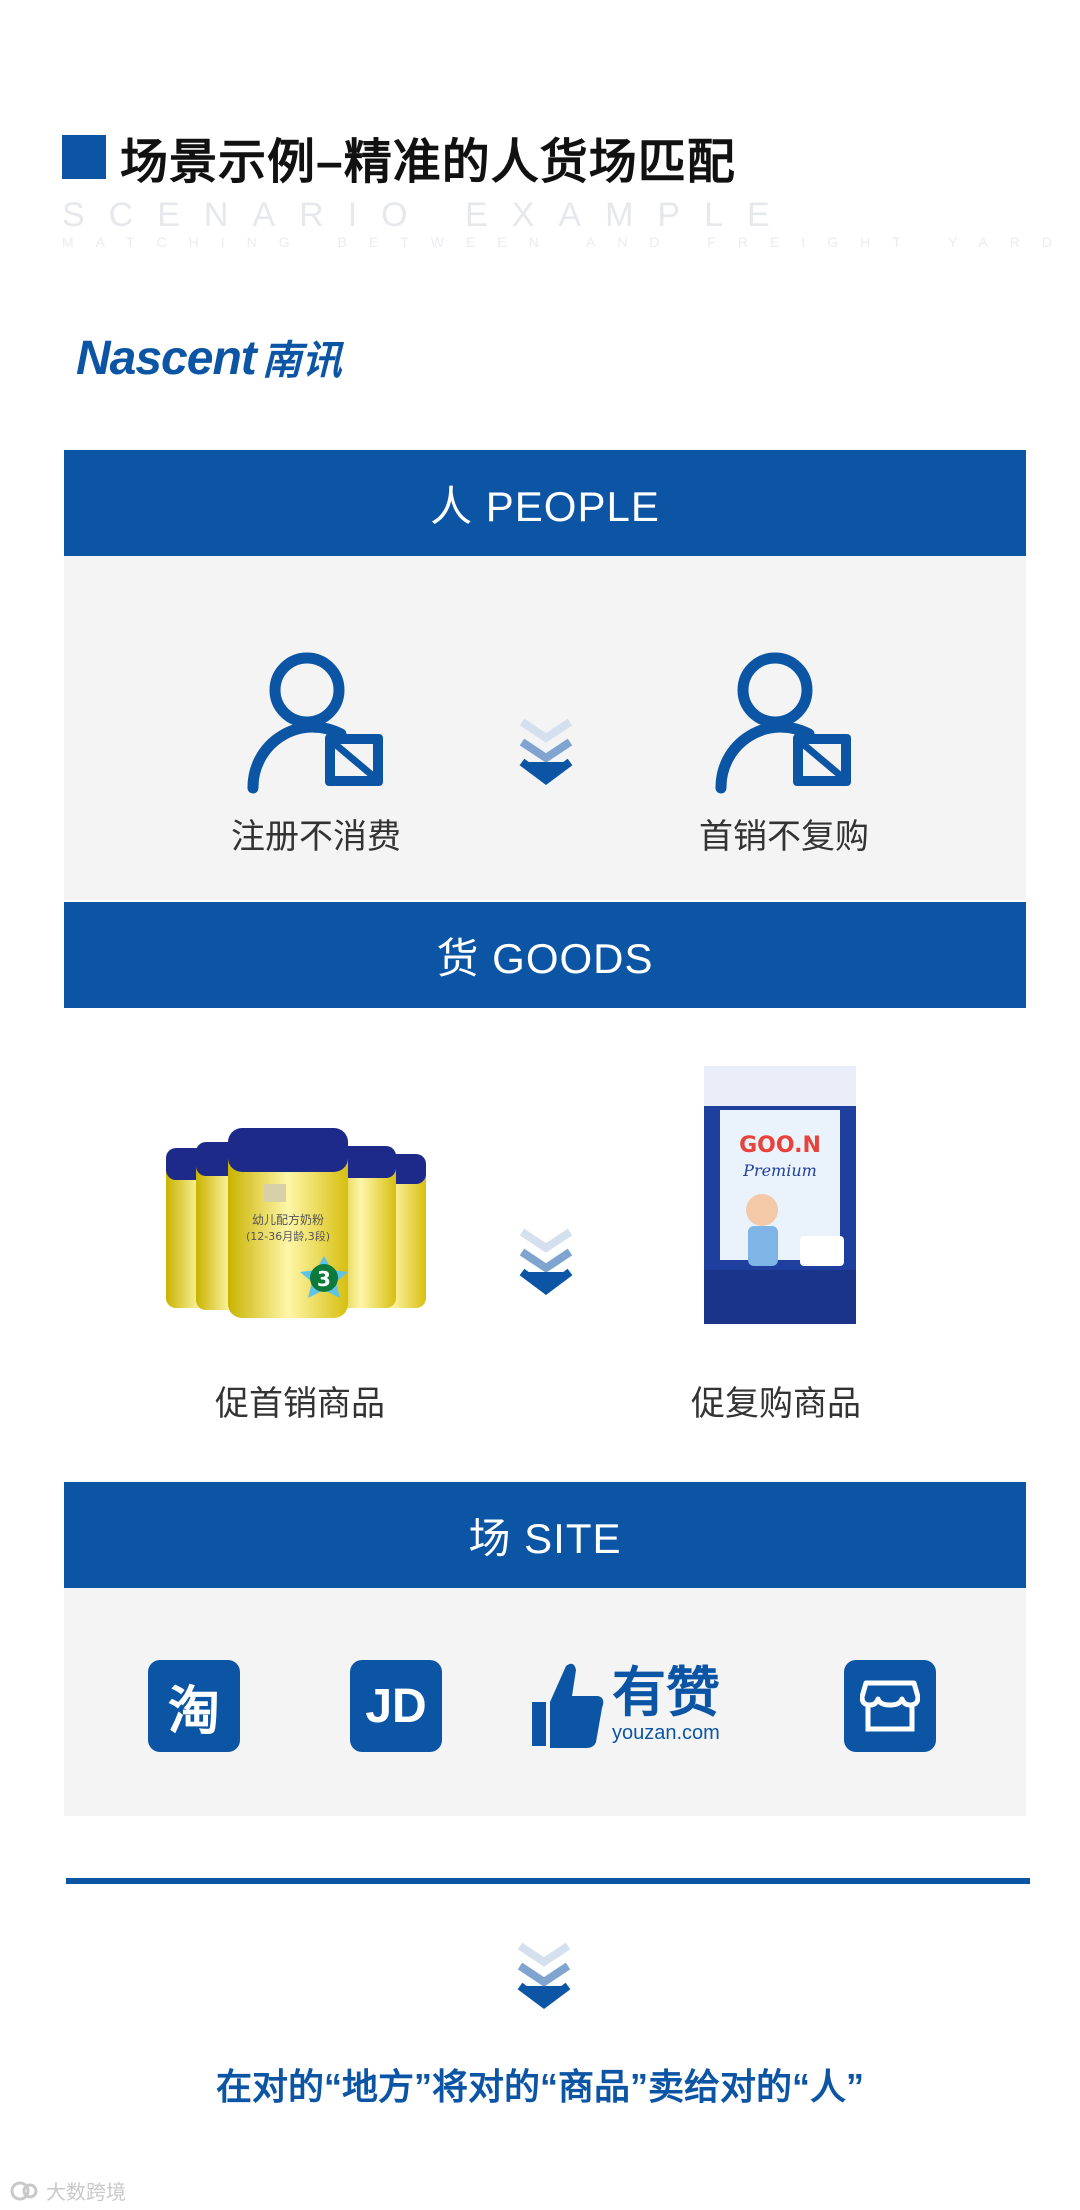 Image resolution: width=1080 pixels, height=2210 pixels. I want to click on youzan-domain: youzan.com, so click(666, 1732).